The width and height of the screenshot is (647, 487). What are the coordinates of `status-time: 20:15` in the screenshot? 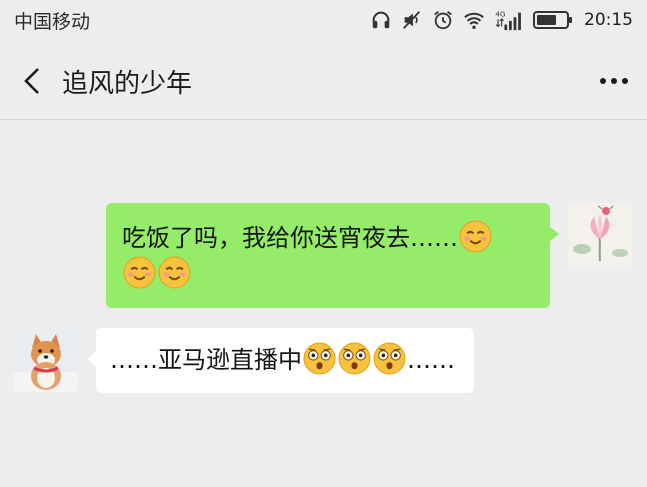 It's located at (608, 20).